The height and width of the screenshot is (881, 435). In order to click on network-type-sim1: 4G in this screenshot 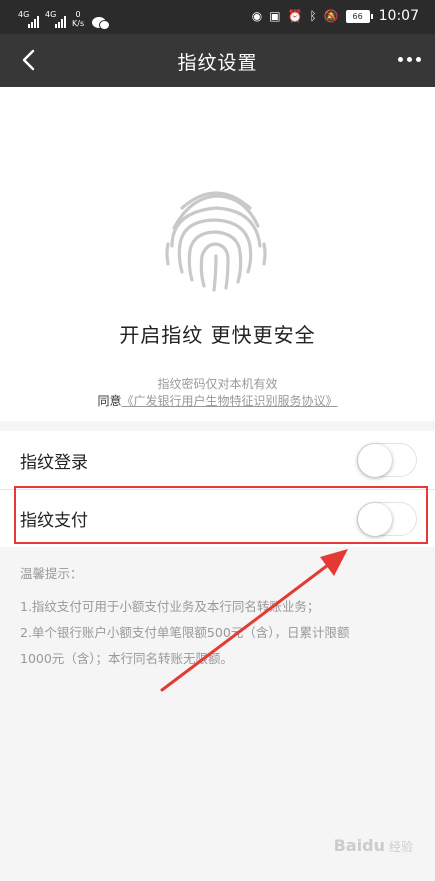, I will do `click(24, 14)`.